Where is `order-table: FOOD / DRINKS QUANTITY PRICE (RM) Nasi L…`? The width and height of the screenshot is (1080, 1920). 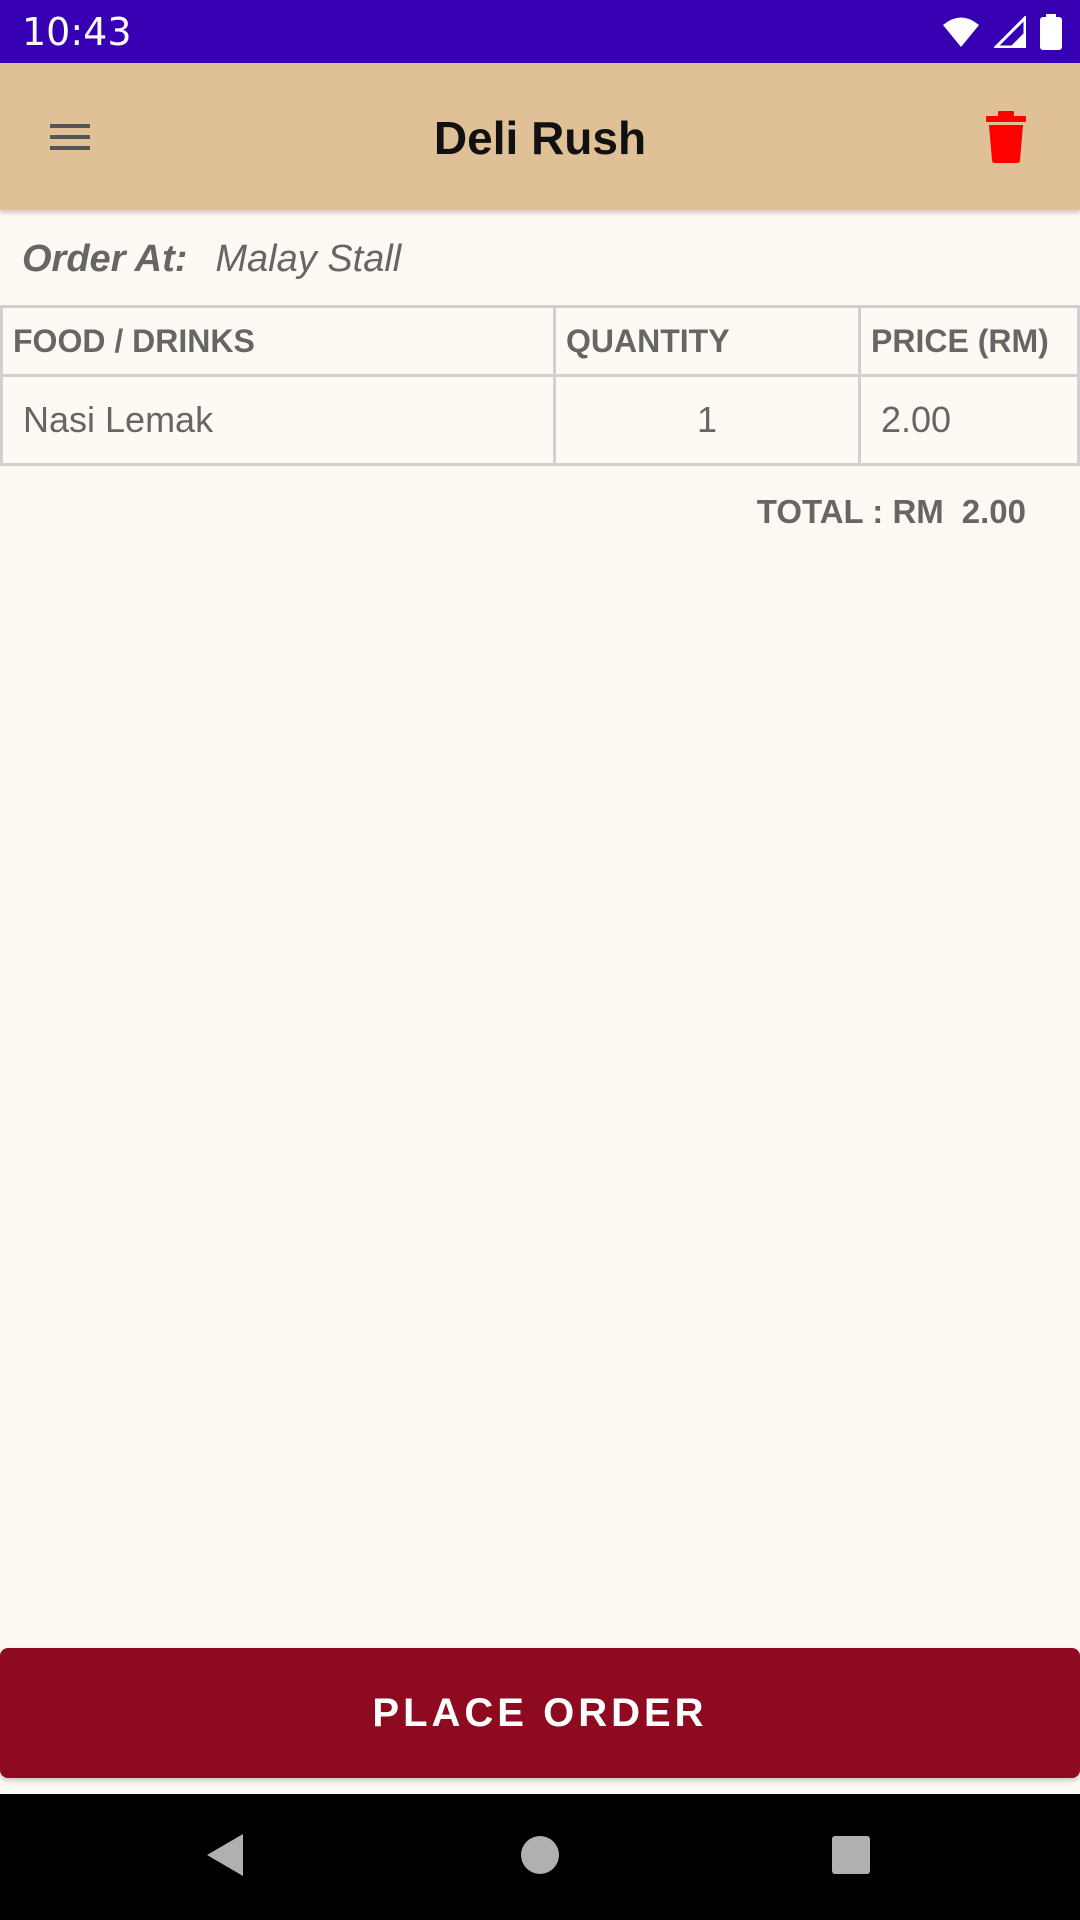 order-table: FOOD / DRINKS QUANTITY PRICE (RM) Nasi L… is located at coordinates (540, 385).